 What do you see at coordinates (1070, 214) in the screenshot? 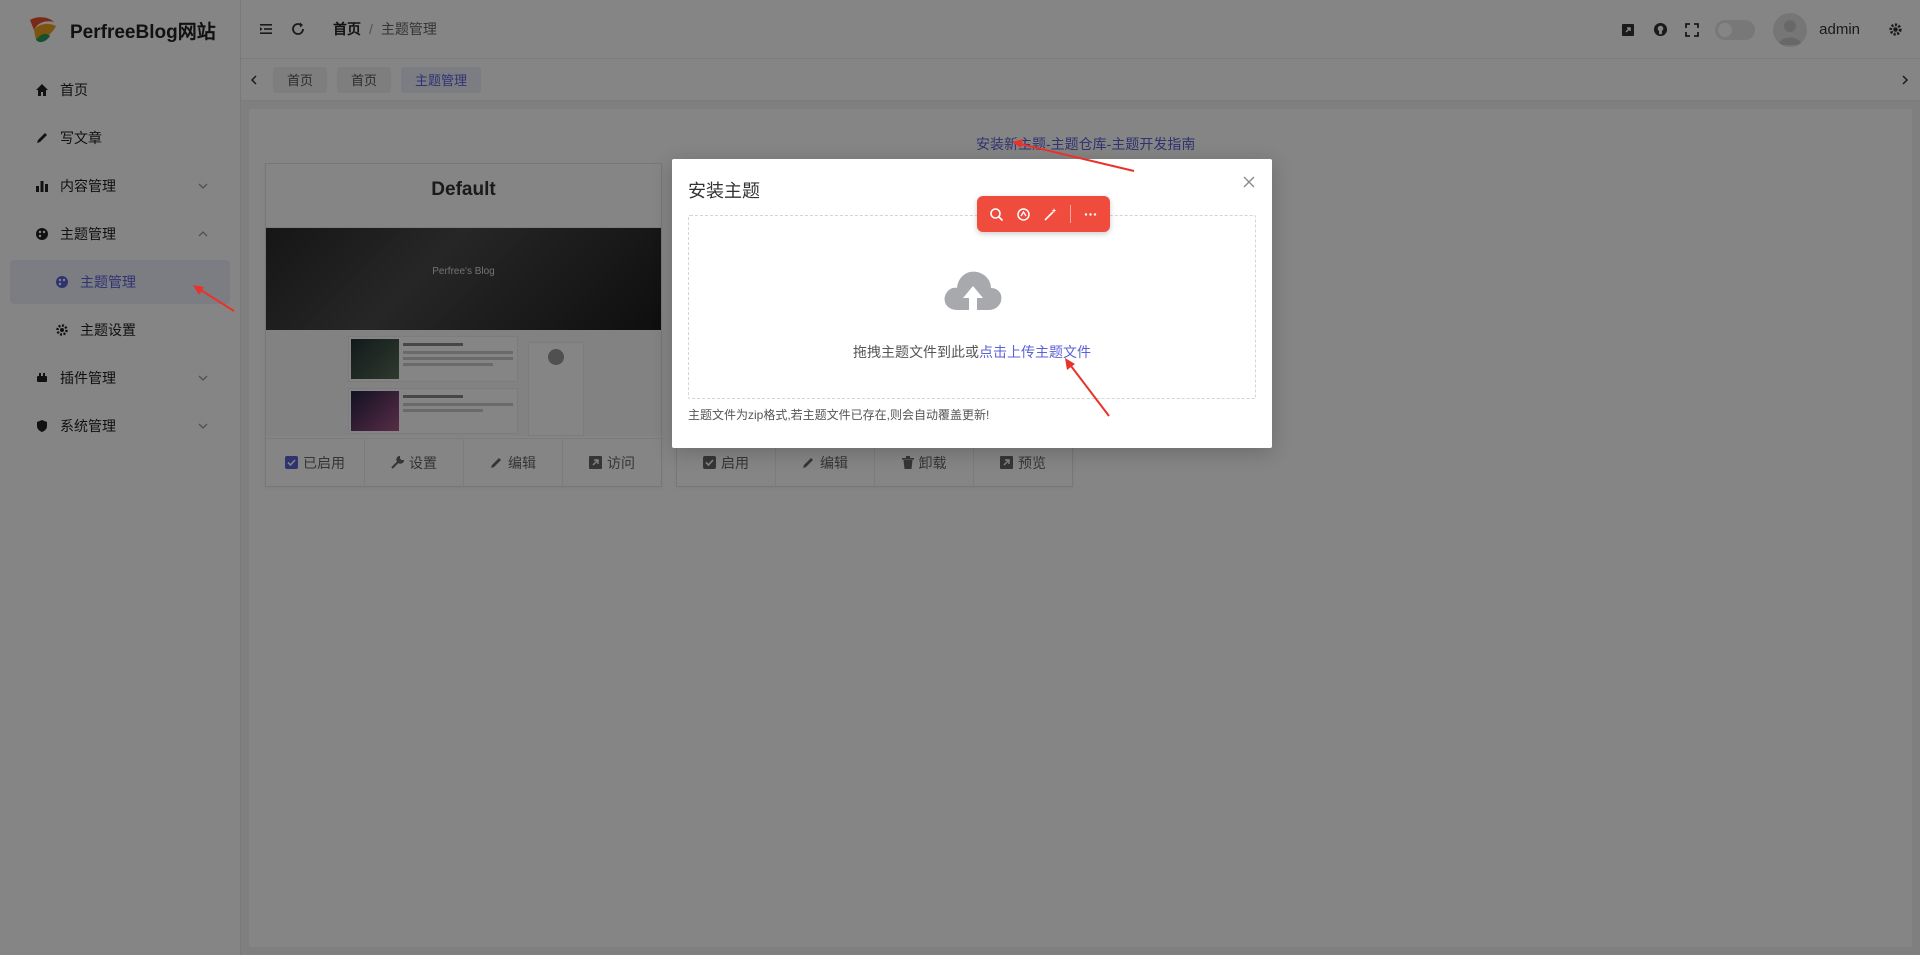
I see `toolbar-separator` at bounding box center [1070, 214].